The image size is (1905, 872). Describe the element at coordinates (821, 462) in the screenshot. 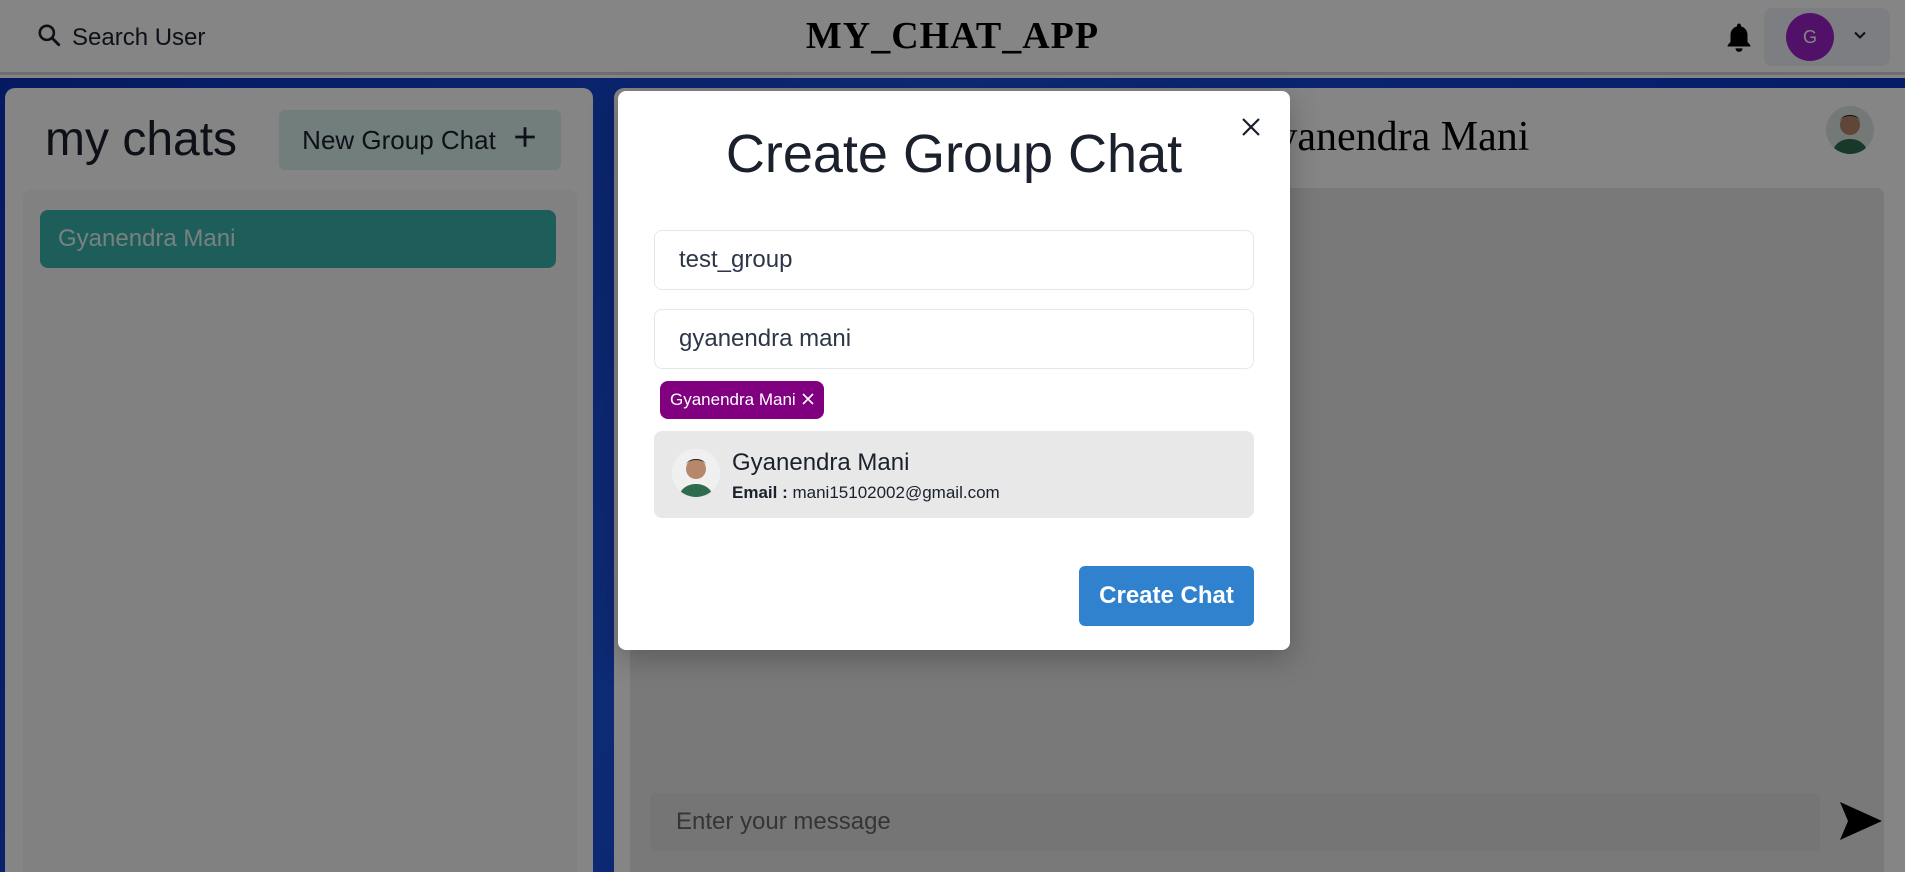

I see `result-user-name: Gyanendra Mani` at that location.